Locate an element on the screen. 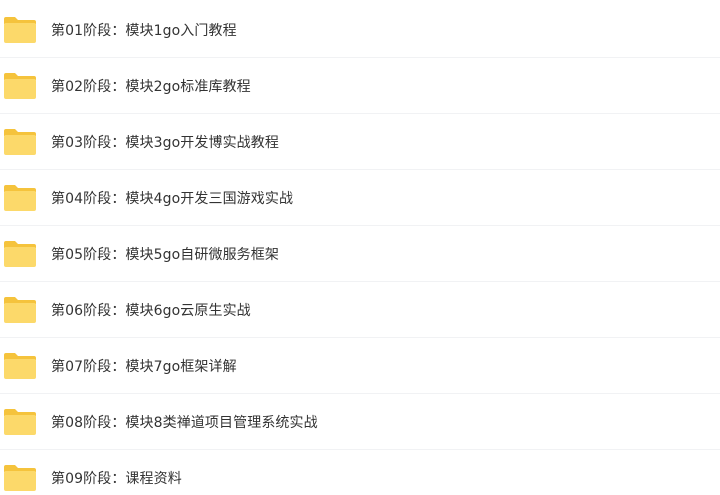 The height and width of the screenshot is (495, 720). list-item-folder: 第02阶段：模块2go标准库教程 is located at coordinates (360, 86).